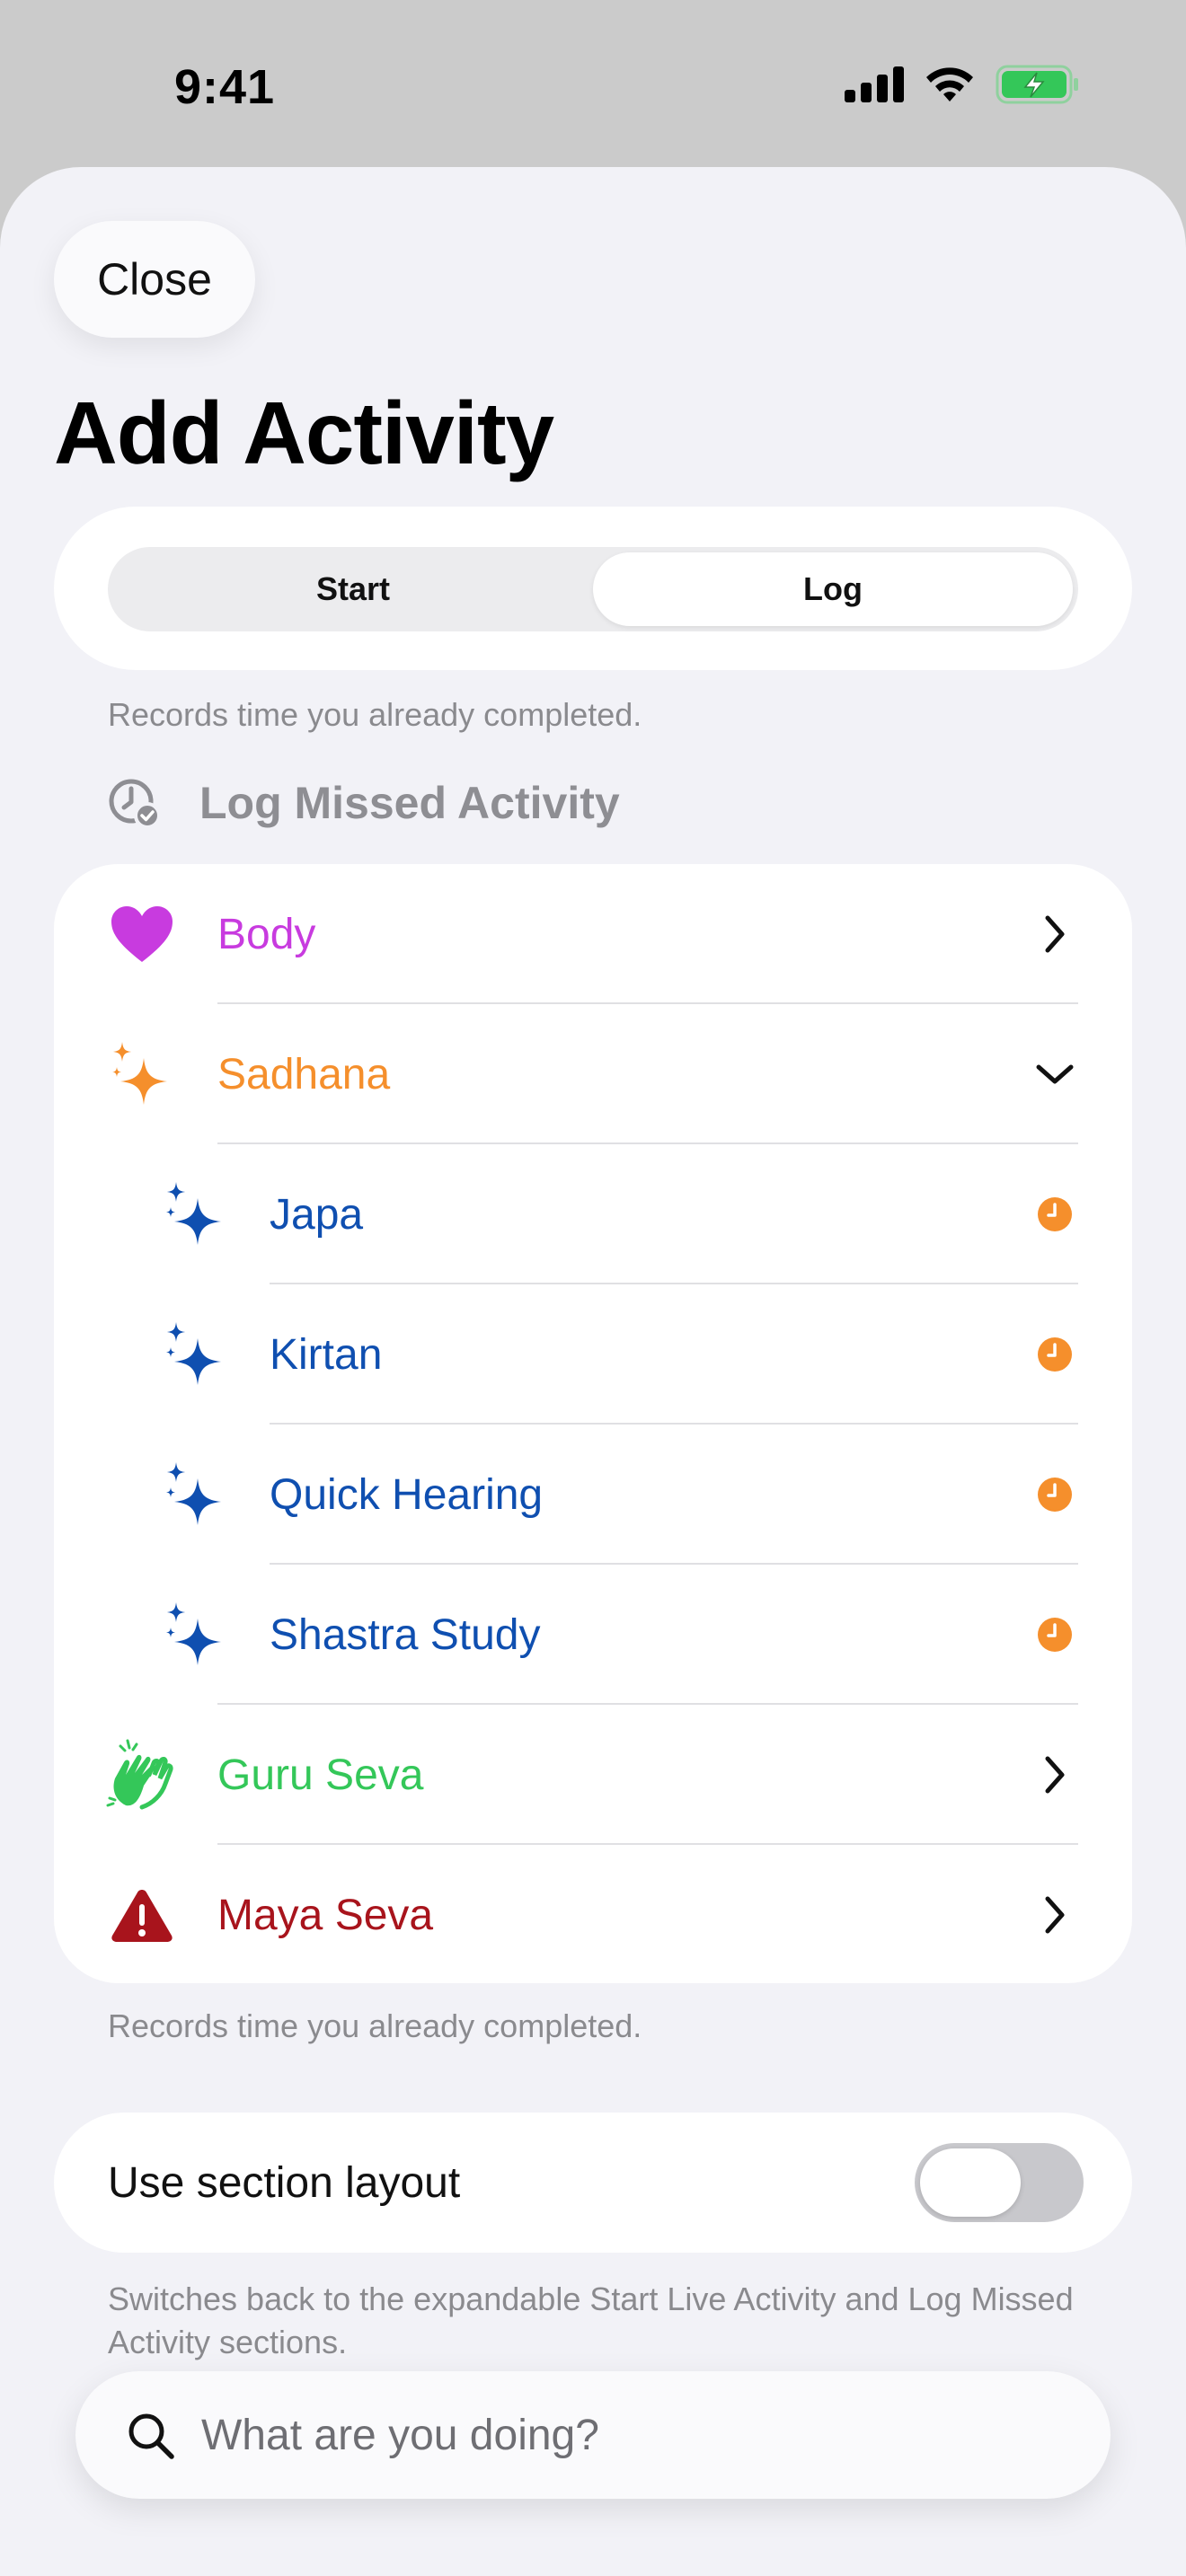 Image resolution: width=1186 pixels, height=2576 pixels. I want to click on hands-clapping-icon, so click(140, 1774).